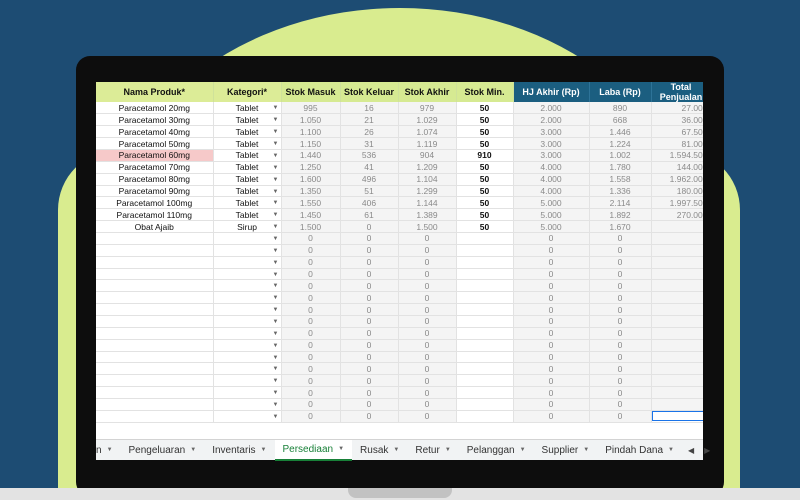  I want to click on cell-nama-produk: Paracetamol 80mg, so click(155, 179).